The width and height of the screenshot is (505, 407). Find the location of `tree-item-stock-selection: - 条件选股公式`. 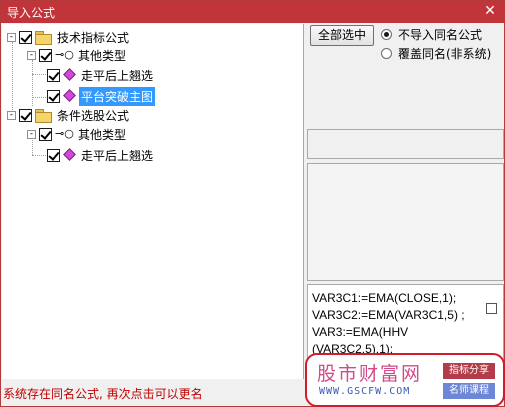

tree-item-stock-selection: - 条件选股公式 is located at coordinates (69, 115).